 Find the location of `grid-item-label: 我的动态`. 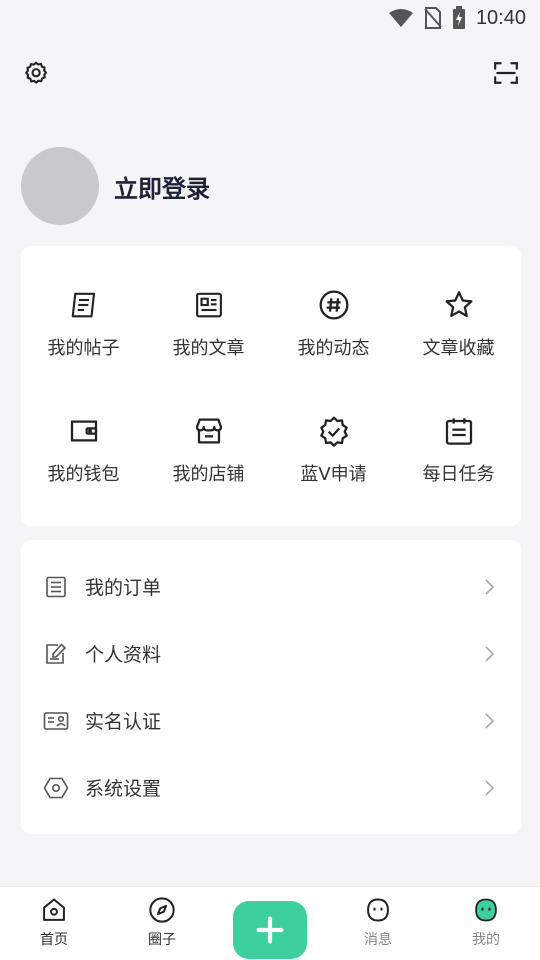

grid-item-label: 我的动态 is located at coordinates (333, 348).